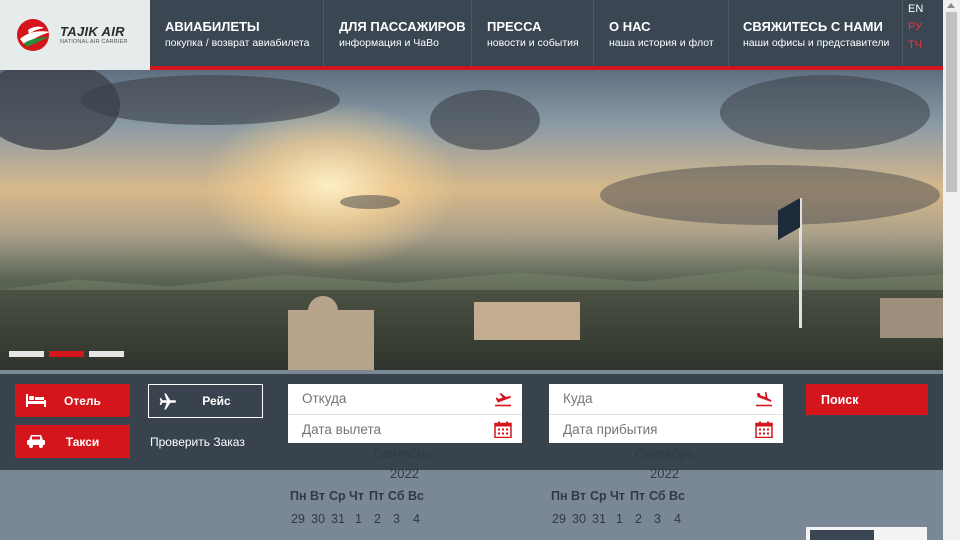 The height and width of the screenshot is (540, 960). What do you see at coordinates (389, 43) in the screenshot?
I see `nav-subtitle: информация и ЧаВо` at bounding box center [389, 43].